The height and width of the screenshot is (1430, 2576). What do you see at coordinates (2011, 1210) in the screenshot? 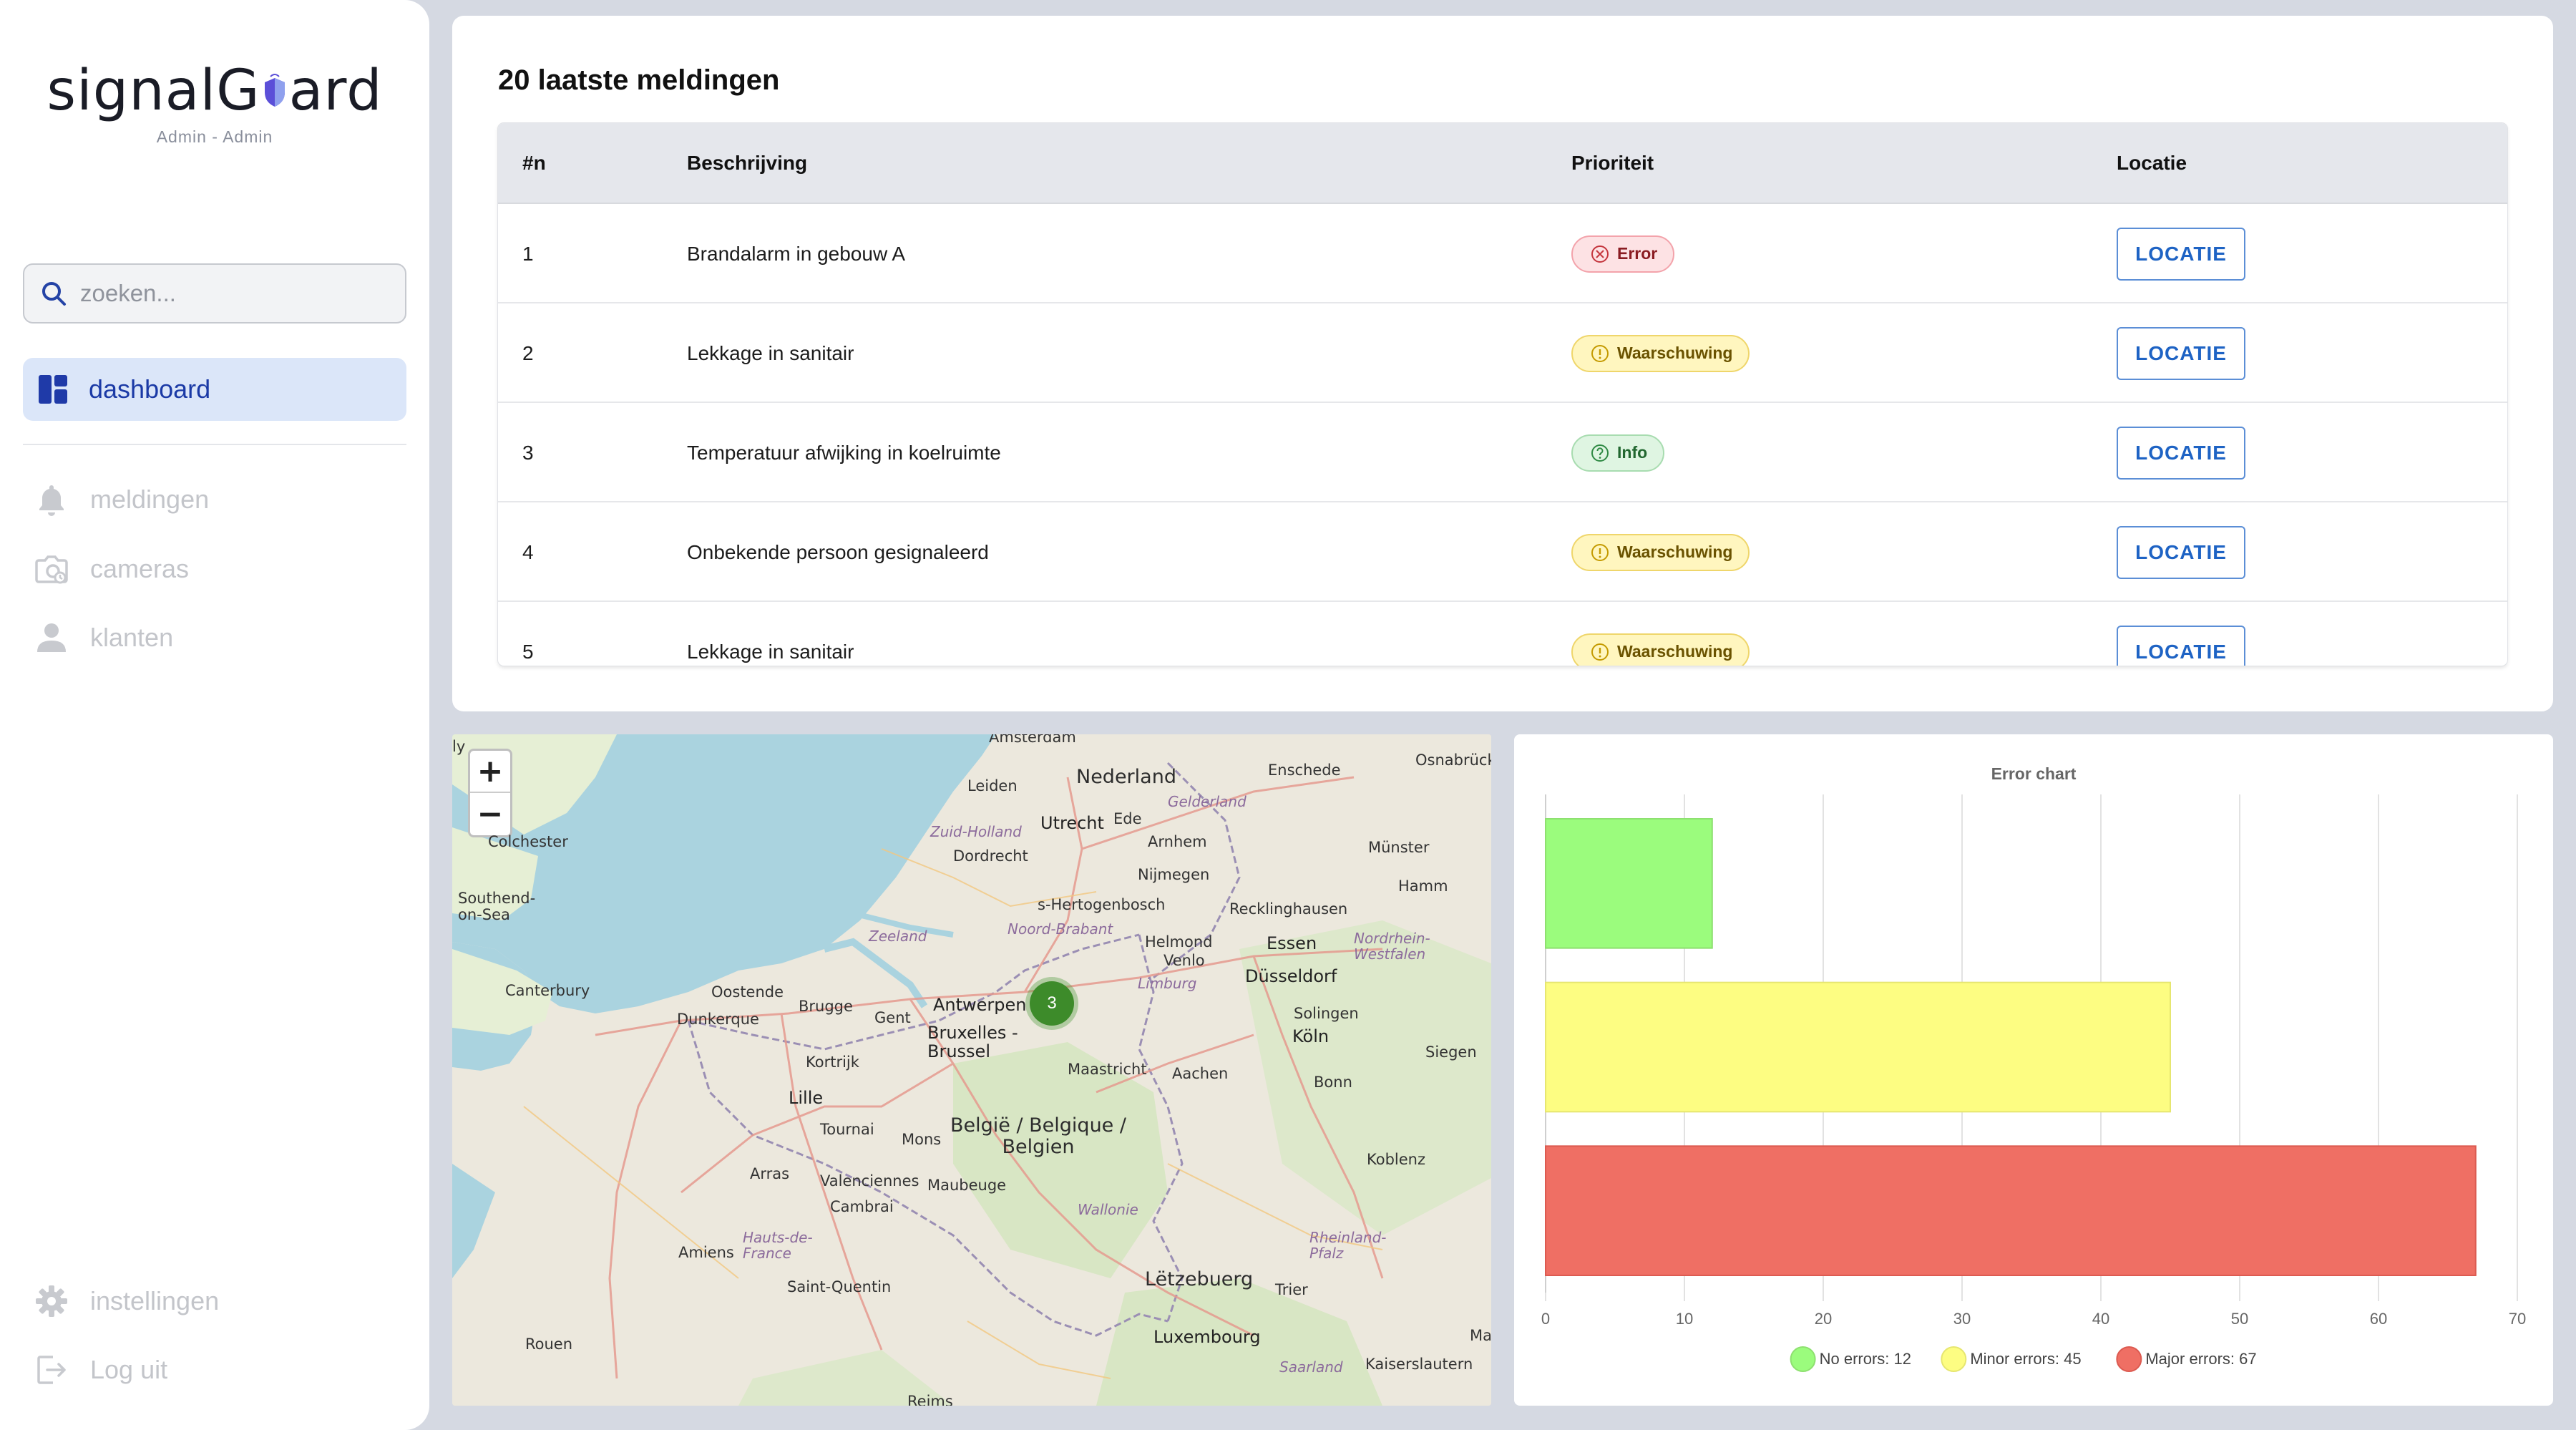
I see `bar-major-errors` at bounding box center [2011, 1210].